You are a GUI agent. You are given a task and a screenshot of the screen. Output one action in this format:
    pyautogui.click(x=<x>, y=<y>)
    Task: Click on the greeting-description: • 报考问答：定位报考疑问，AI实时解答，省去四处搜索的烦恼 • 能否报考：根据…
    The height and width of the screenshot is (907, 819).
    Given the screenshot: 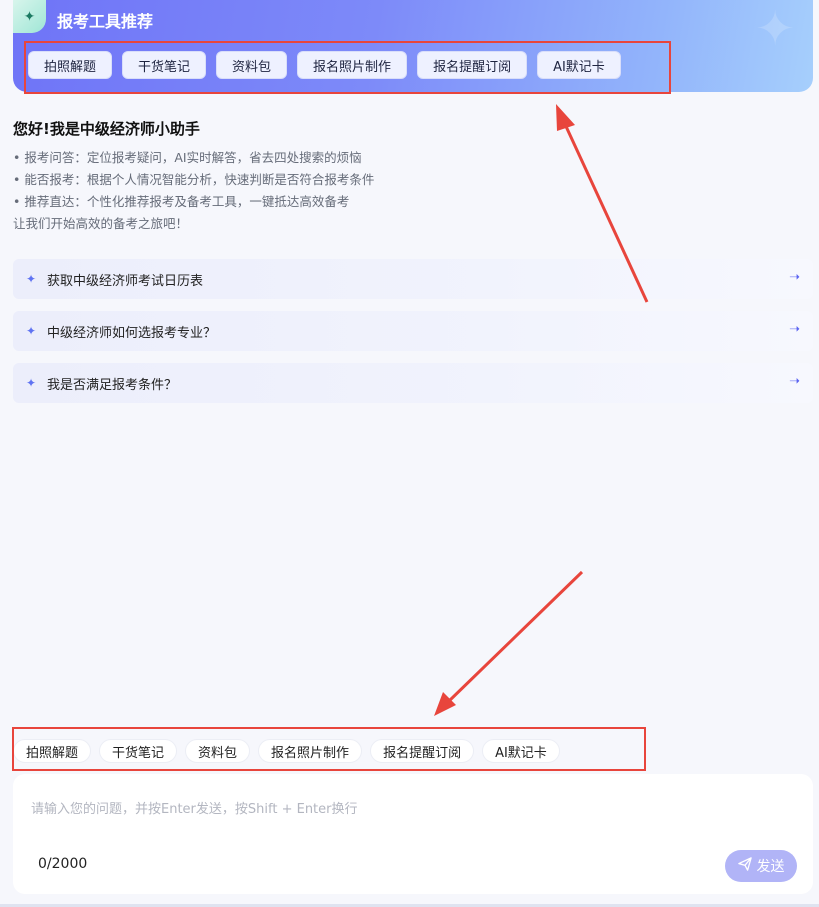 What is the action you would take?
    pyautogui.click(x=193, y=191)
    